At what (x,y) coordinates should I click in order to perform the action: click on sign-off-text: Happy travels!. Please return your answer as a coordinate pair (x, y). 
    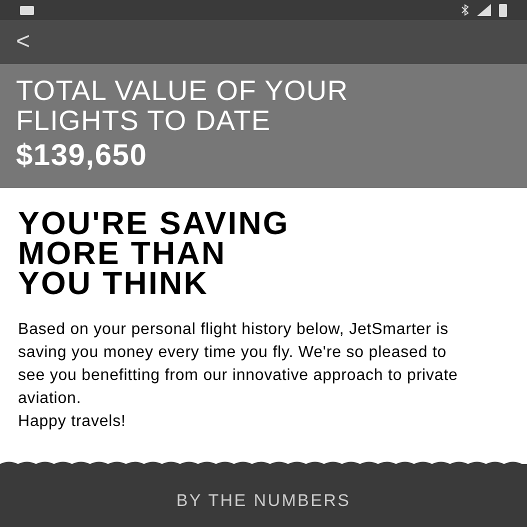
    Looking at the image, I should click on (72, 422).